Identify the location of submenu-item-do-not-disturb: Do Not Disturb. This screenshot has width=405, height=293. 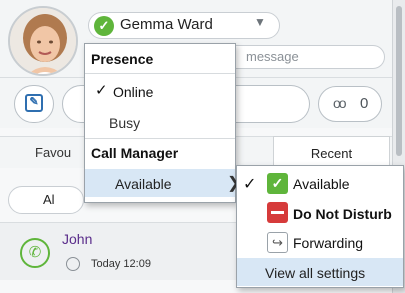
(342, 214).